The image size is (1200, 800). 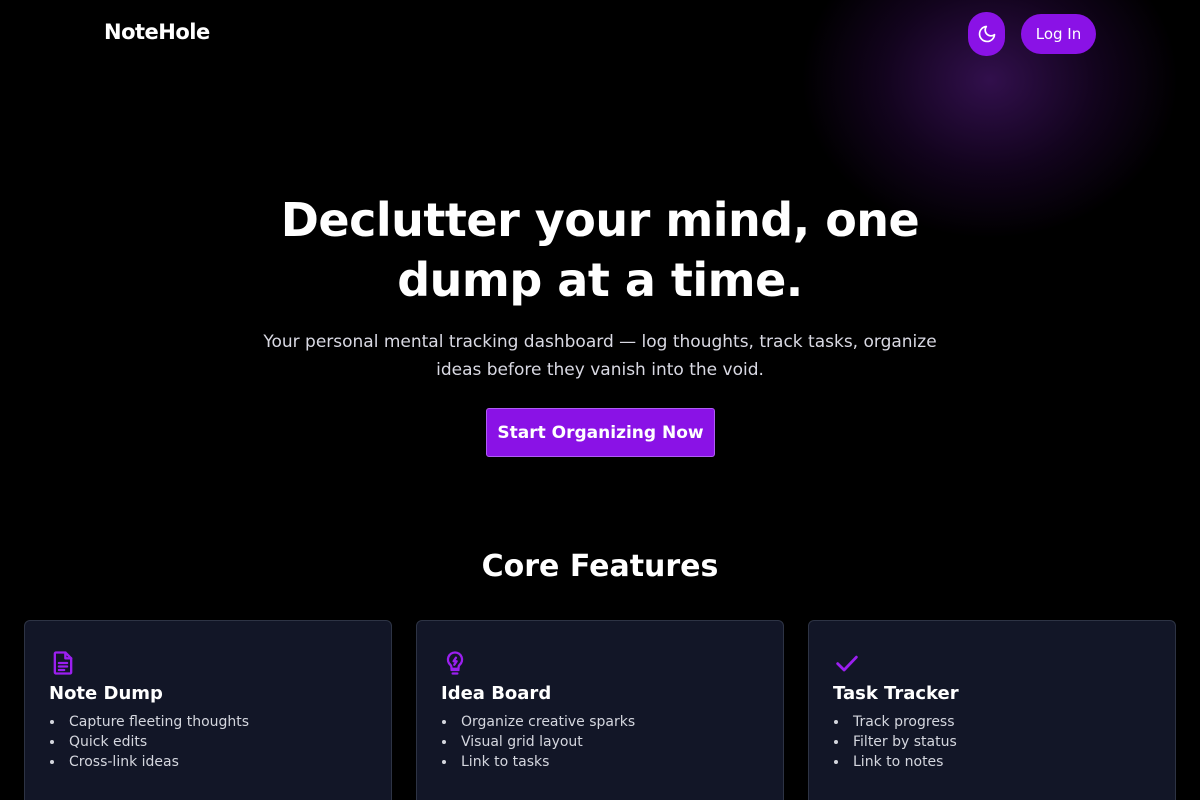 What do you see at coordinates (600, 762) in the screenshot?
I see `list-item: Link to tasks` at bounding box center [600, 762].